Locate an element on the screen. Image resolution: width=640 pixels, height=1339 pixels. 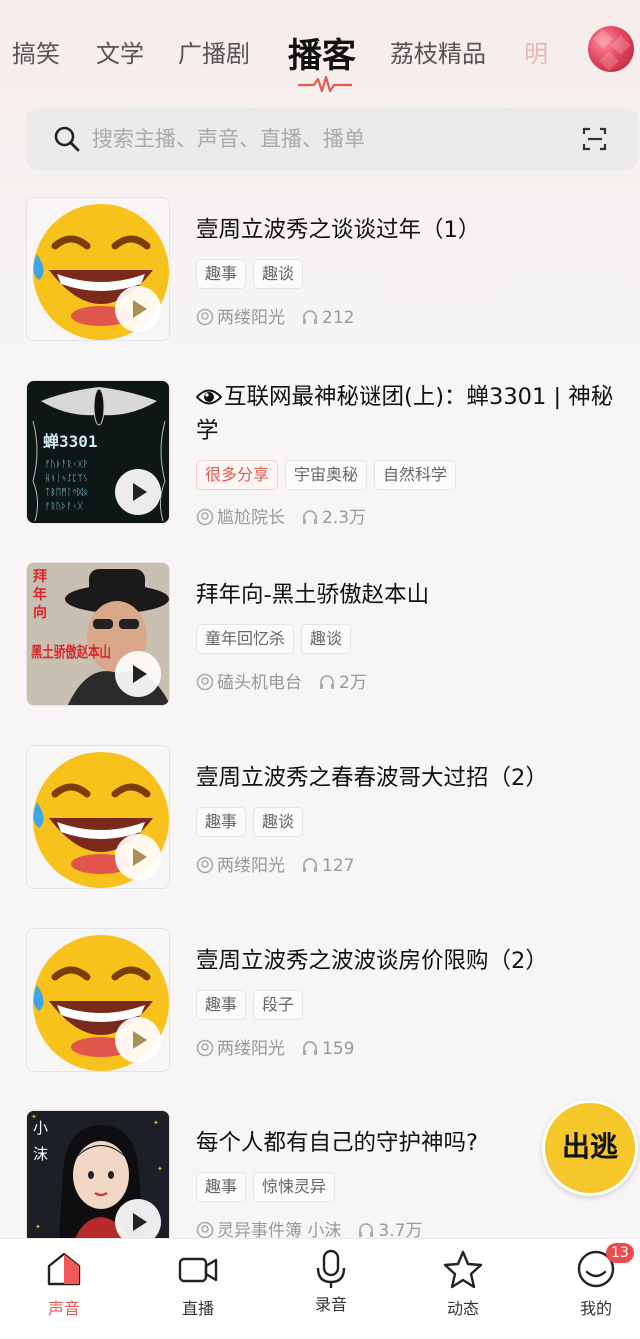
cover-text: 黑土骄傲赵本山 is located at coordinates (71, 652).